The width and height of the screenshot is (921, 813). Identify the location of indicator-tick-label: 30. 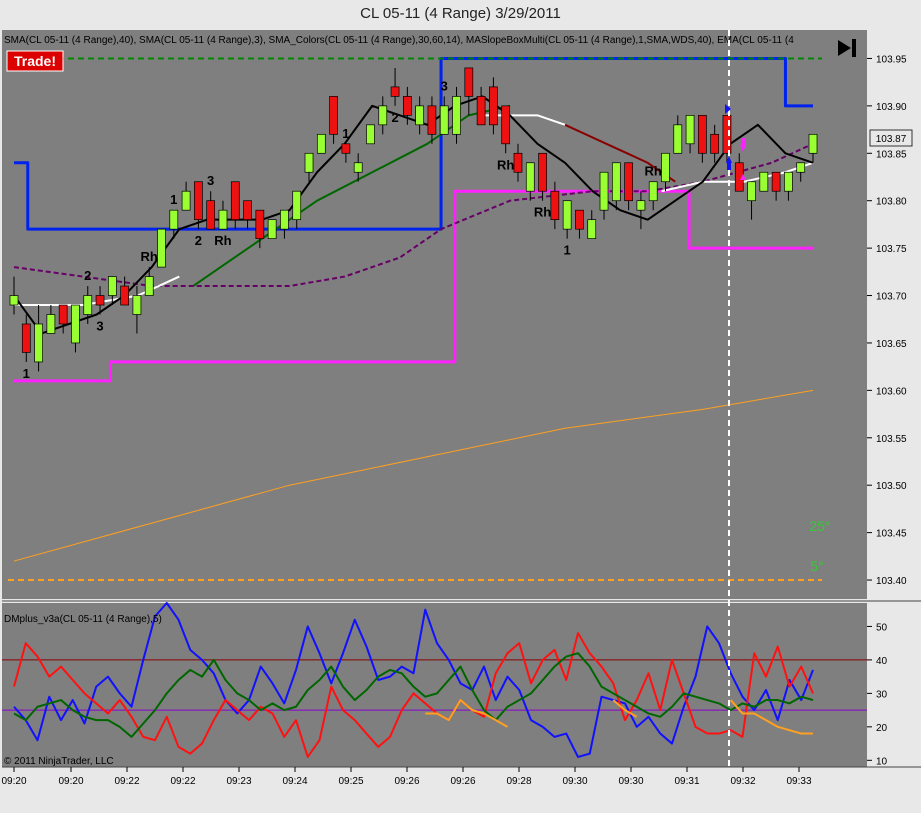
(882, 694).